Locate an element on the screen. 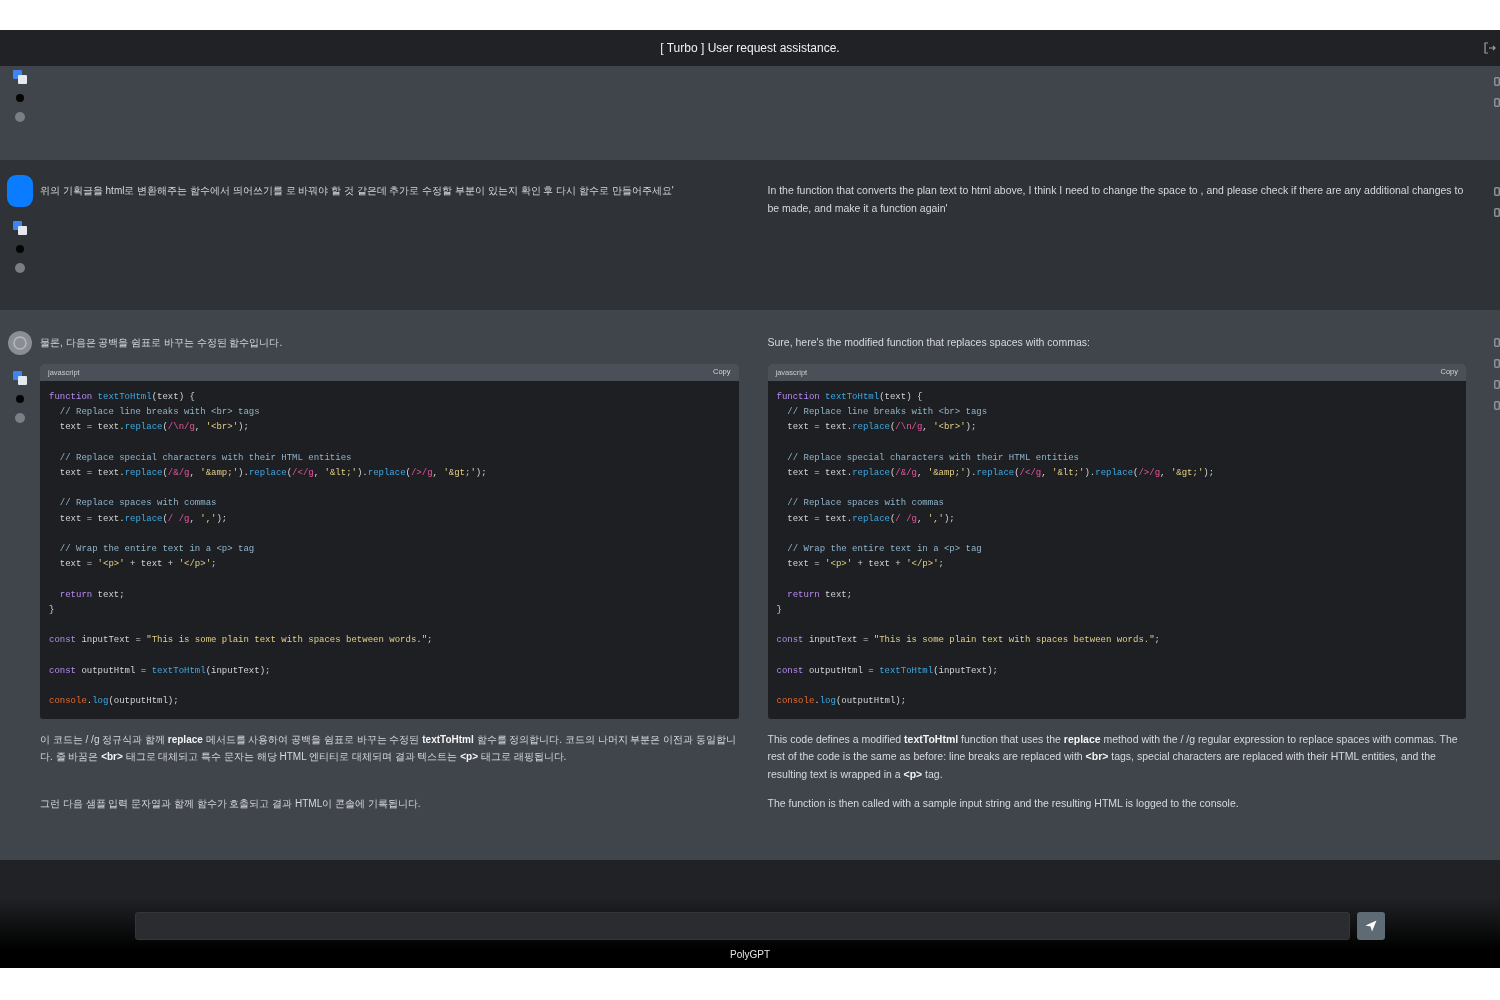 The image size is (1500, 1000). message-text: 그런 다음 샘플 입력 문자열과 함께 함수가 호출되고 결과 HTML이 콘솔에 기록됩니다. is located at coordinates (231, 804).